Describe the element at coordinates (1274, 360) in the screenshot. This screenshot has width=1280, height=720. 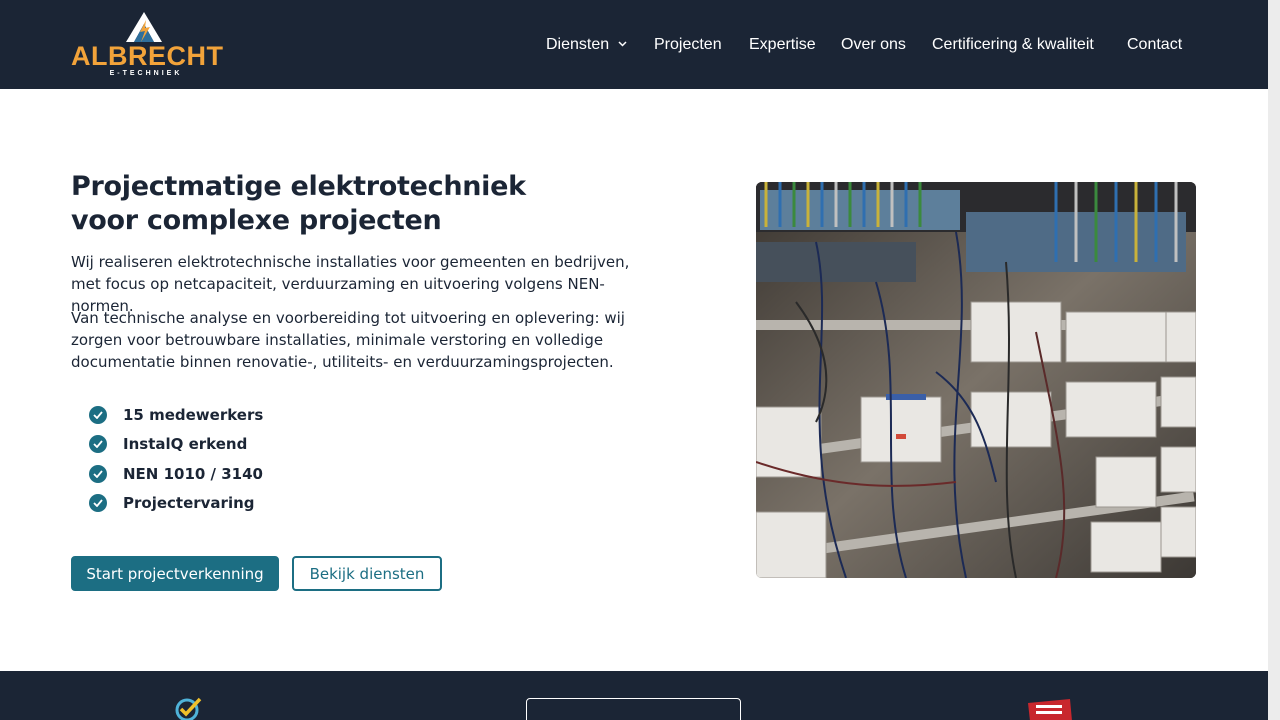
I see `scrollbar` at that location.